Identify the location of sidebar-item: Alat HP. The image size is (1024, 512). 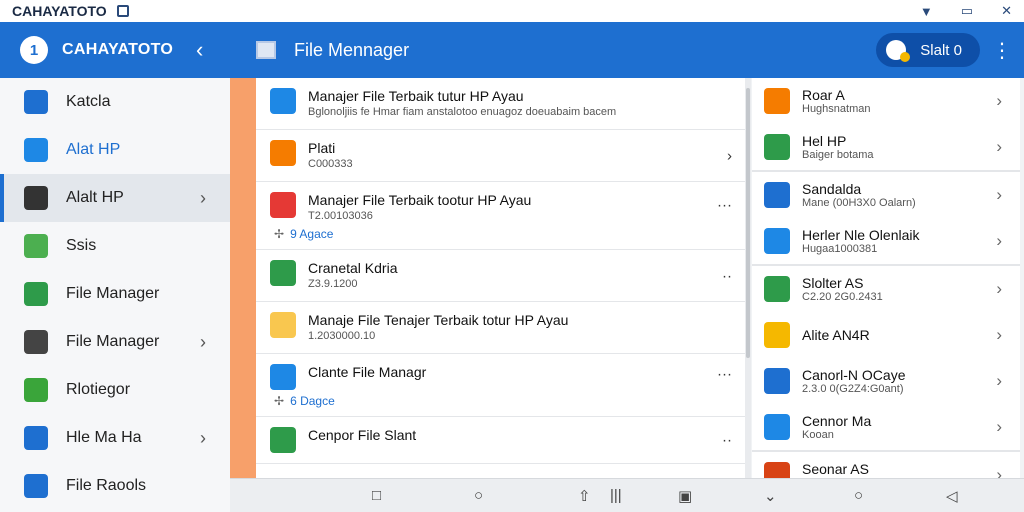
(115, 150).